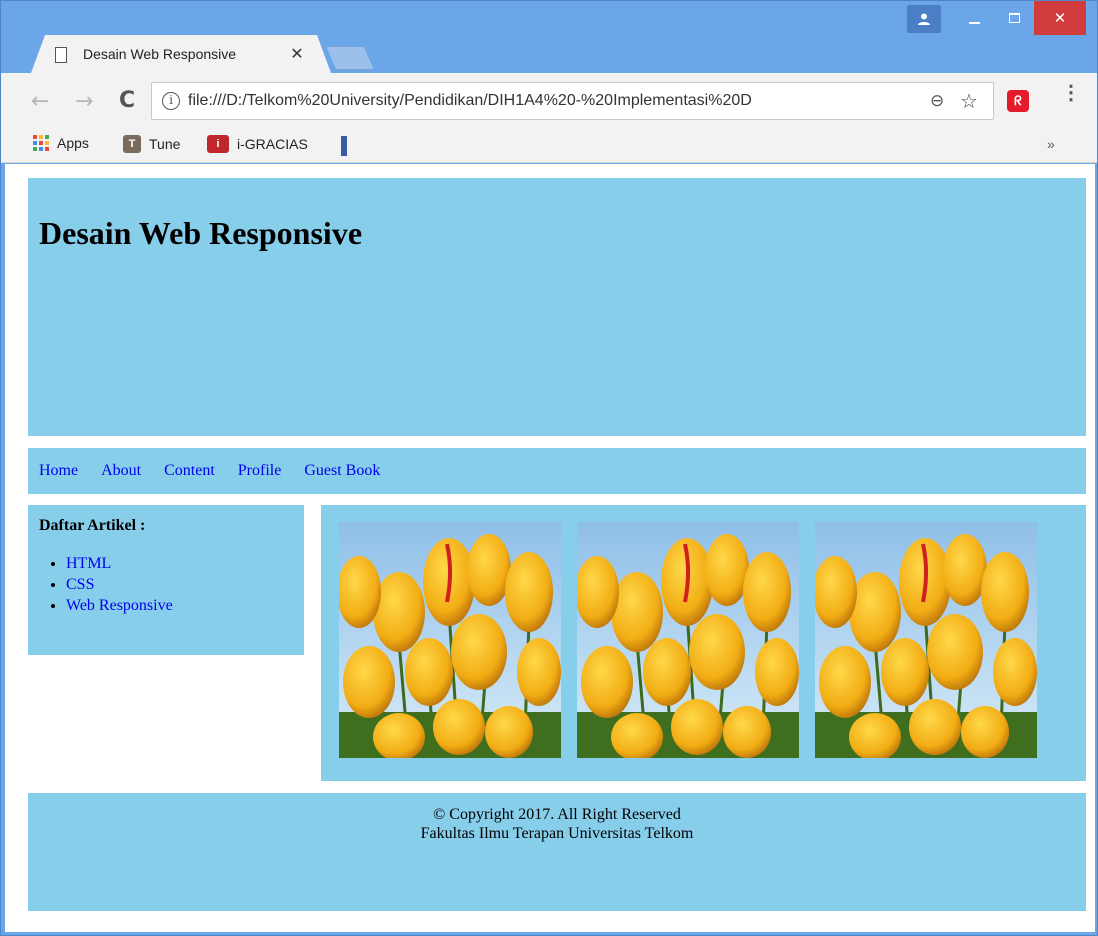 The height and width of the screenshot is (936, 1098). Describe the element at coordinates (61, 55) in the screenshot. I see `page-icon` at that location.